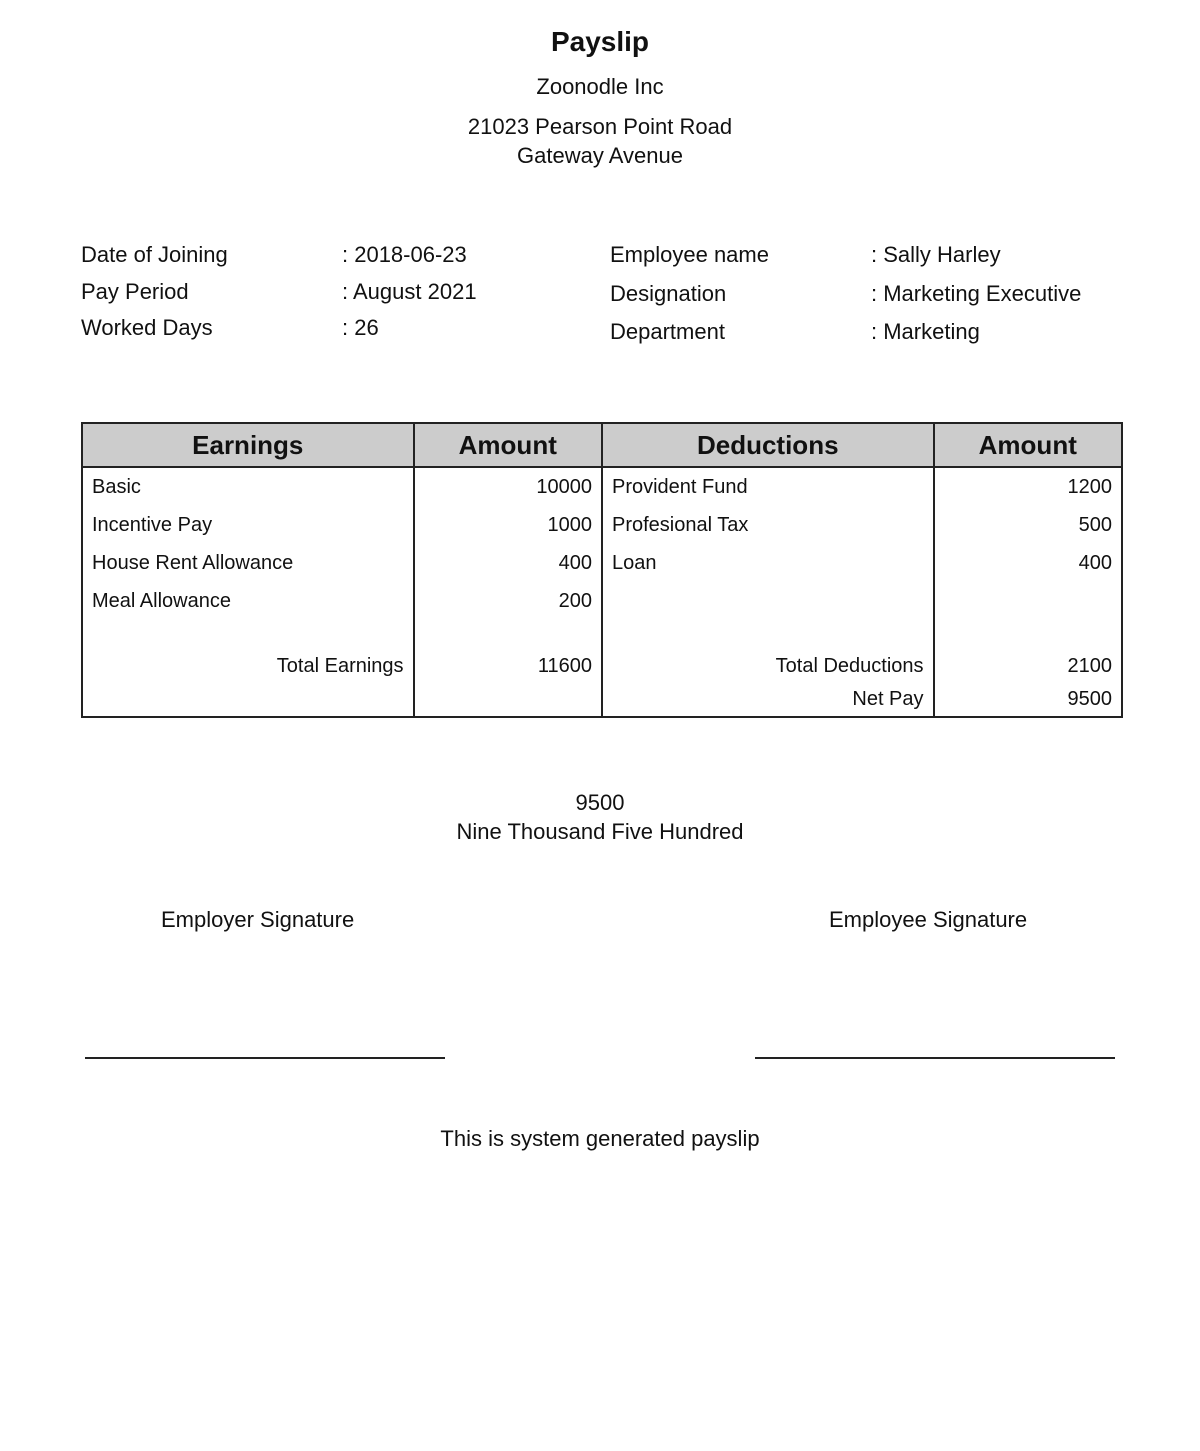 Image resolution: width=1200 pixels, height=1451 pixels. Describe the element at coordinates (147, 327) in the screenshot. I see `worked-days-label: Worked Days` at that location.